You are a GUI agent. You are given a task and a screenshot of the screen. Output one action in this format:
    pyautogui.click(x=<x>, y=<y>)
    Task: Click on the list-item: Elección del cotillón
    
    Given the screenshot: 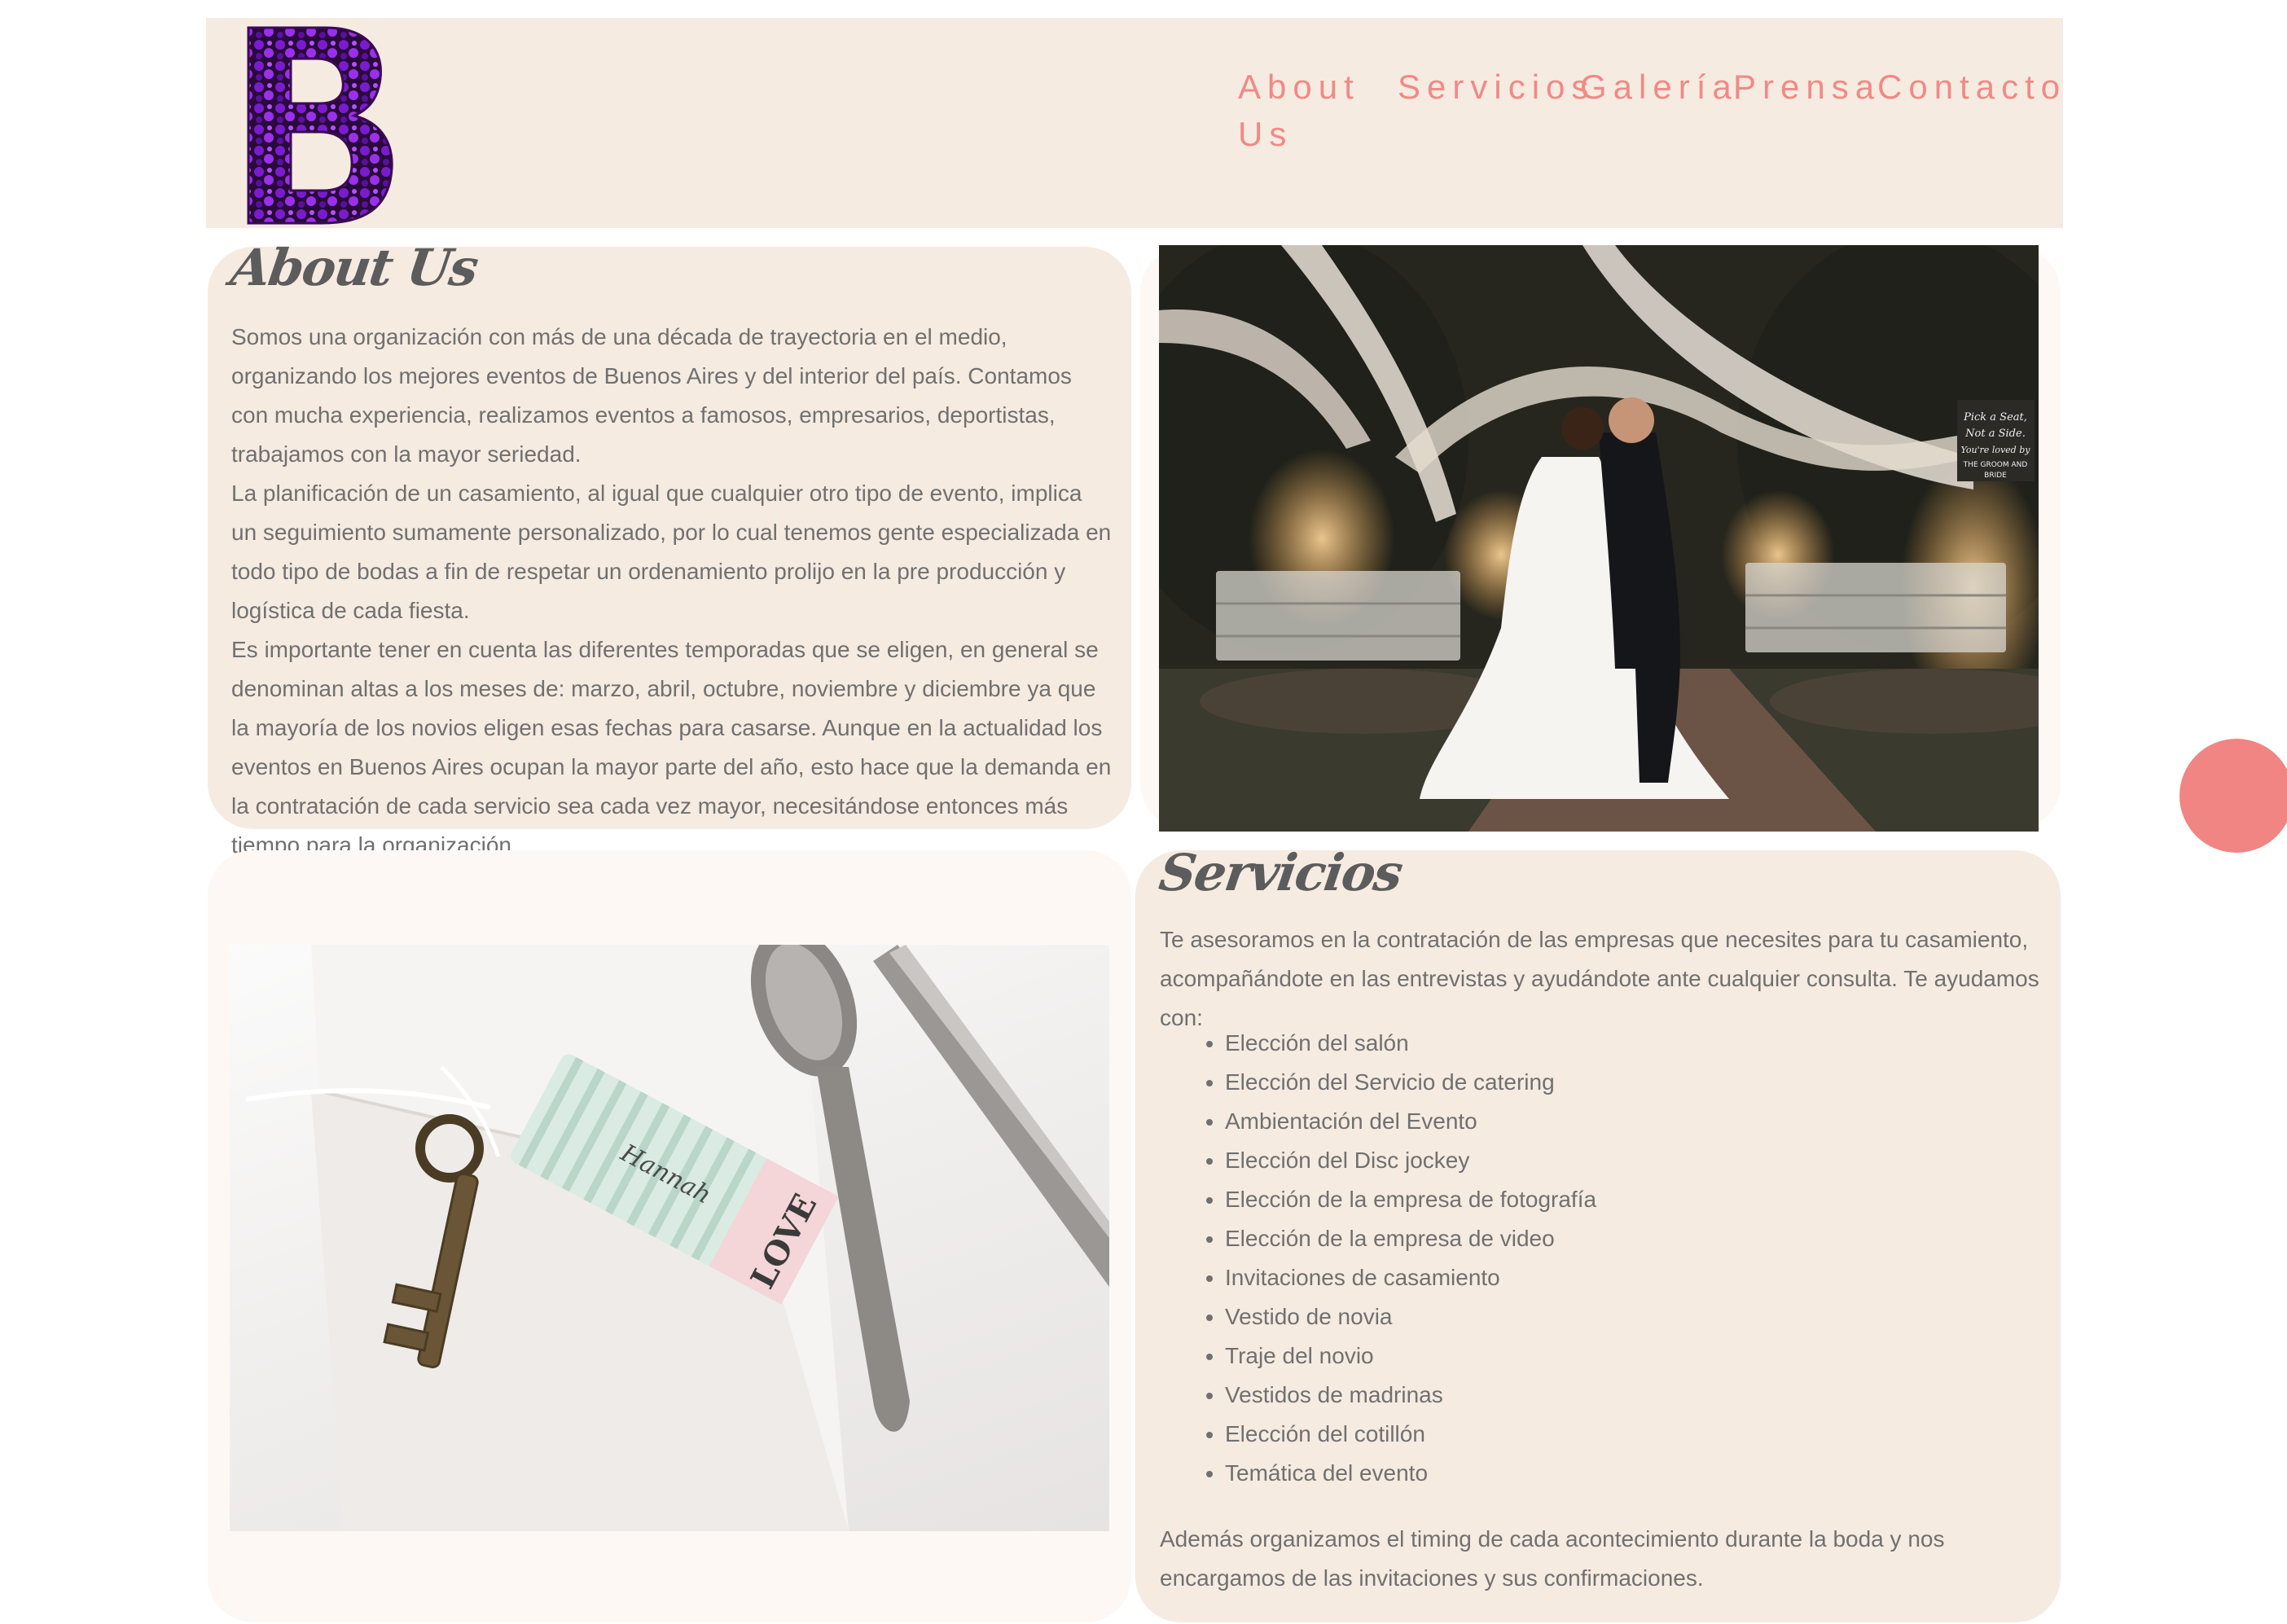 What is the action you would take?
    pyautogui.click(x=1632, y=1434)
    